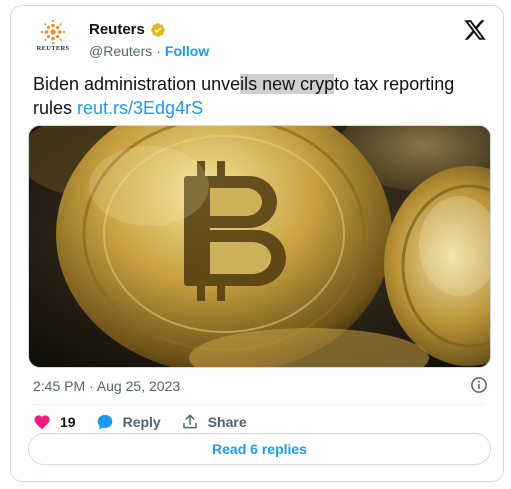 The width and height of the screenshot is (511, 489). Describe the element at coordinates (54, 422) in the screenshot. I see `like-button: 19` at that location.